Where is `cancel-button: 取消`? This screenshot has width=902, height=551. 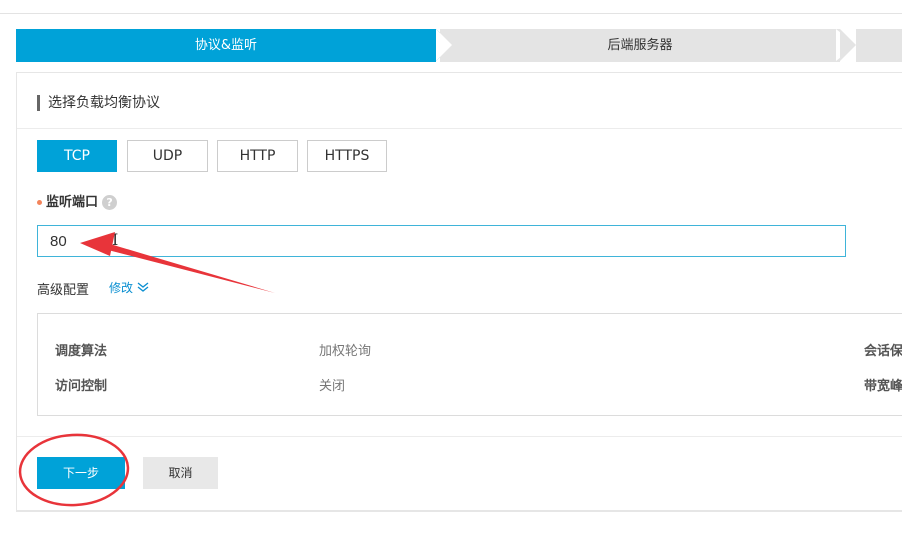 cancel-button: 取消 is located at coordinates (180, 473).